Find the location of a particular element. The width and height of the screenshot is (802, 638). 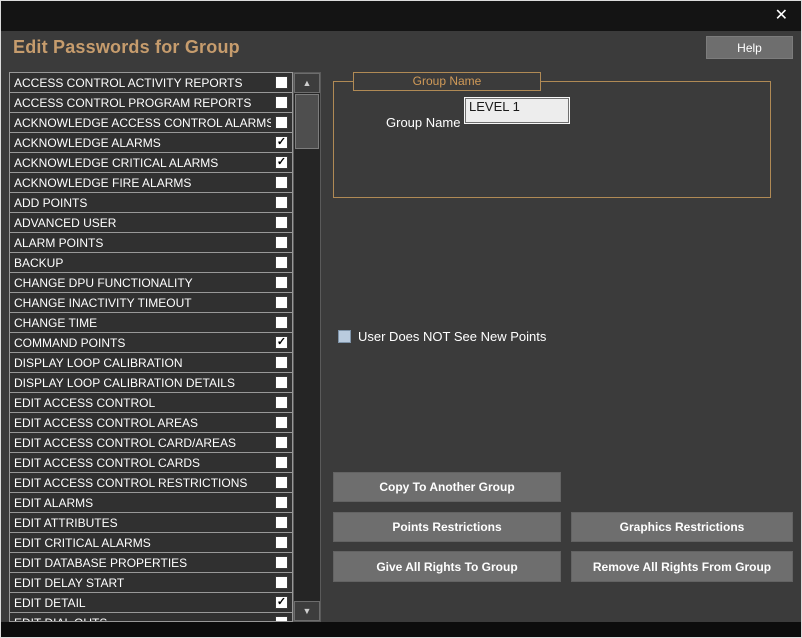

permission-label: EDIT DELAY START is located at coordinates (69, 582).